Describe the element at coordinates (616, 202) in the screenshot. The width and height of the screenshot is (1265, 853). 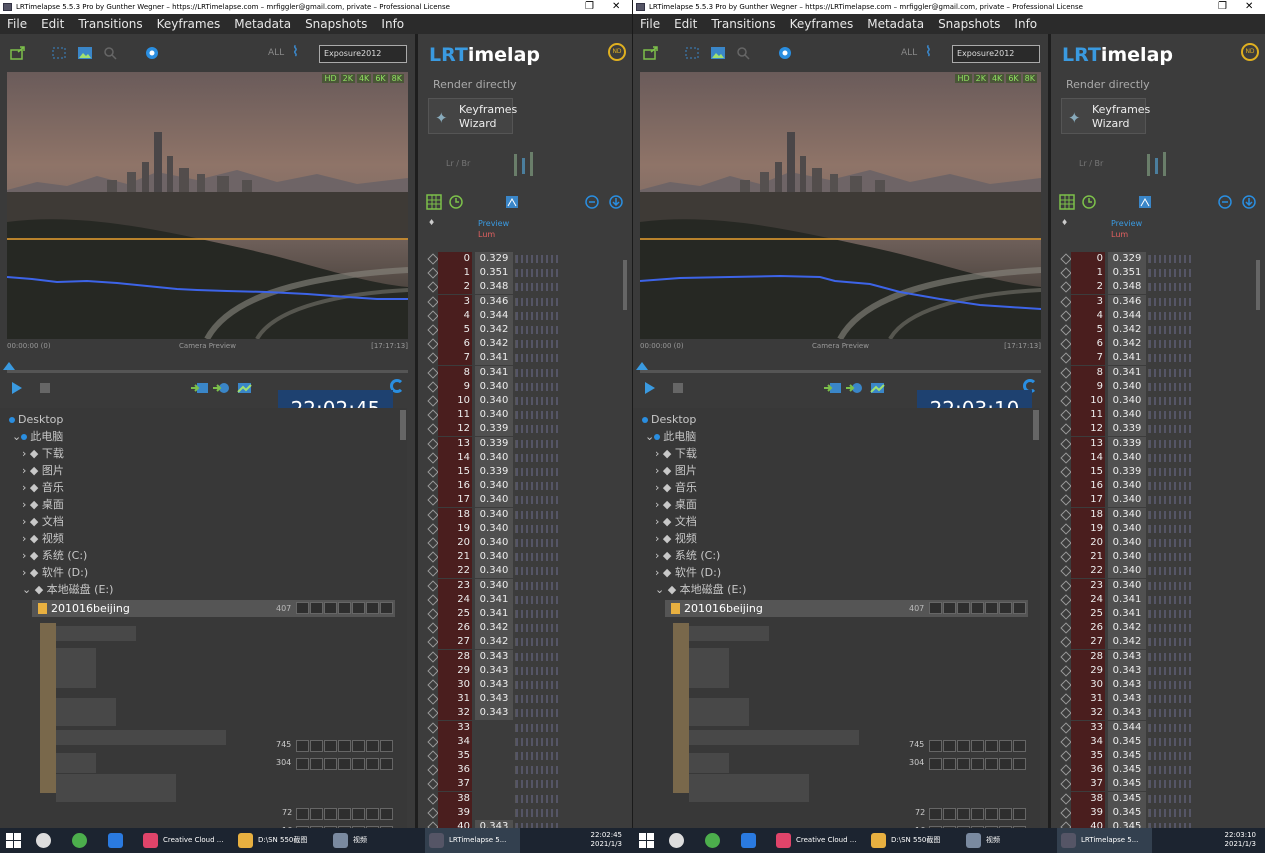
I see `download-icon` at that location.